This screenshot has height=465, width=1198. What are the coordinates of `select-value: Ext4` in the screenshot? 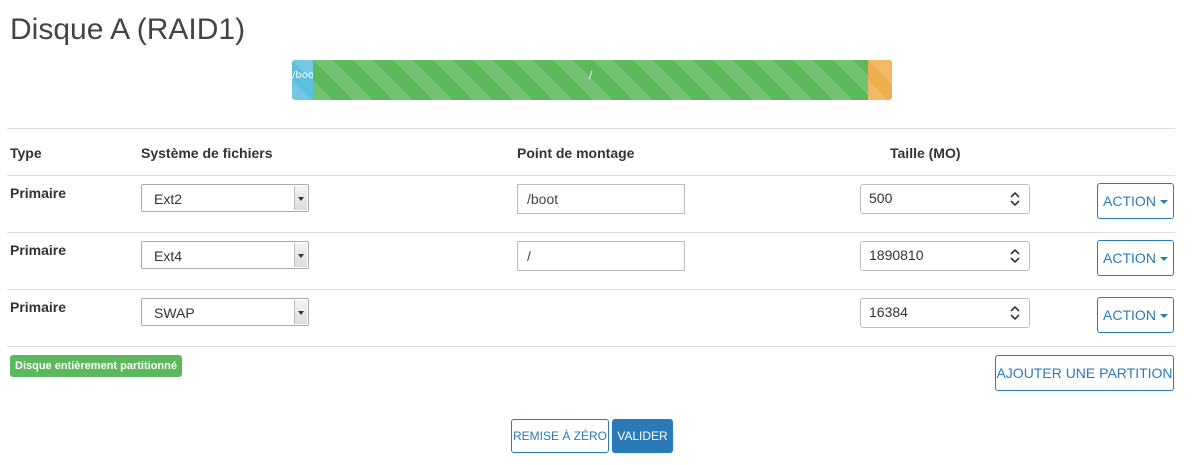 It's located at (168, 256).